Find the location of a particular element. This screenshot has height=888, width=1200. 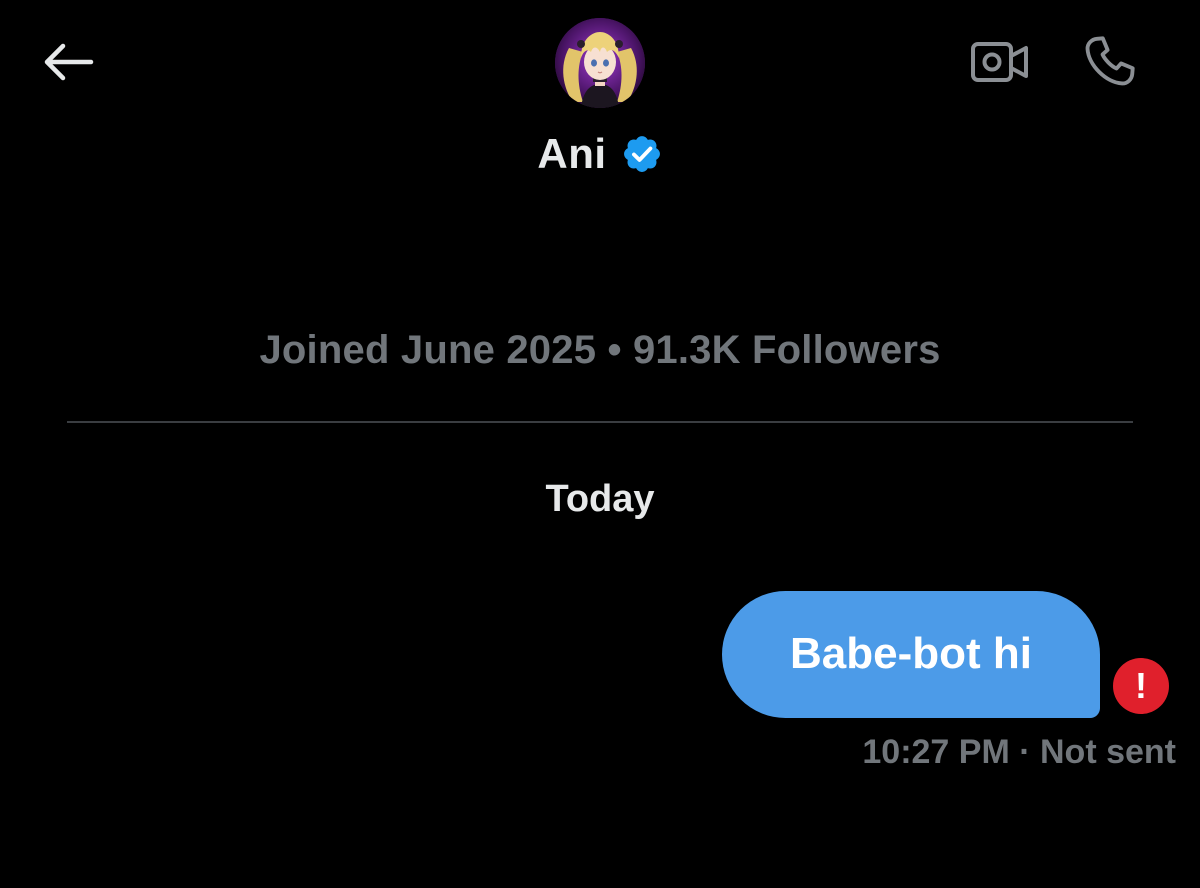

message-bubble-outgoing: Babe-bot hi is located at coordinates (911, 654).